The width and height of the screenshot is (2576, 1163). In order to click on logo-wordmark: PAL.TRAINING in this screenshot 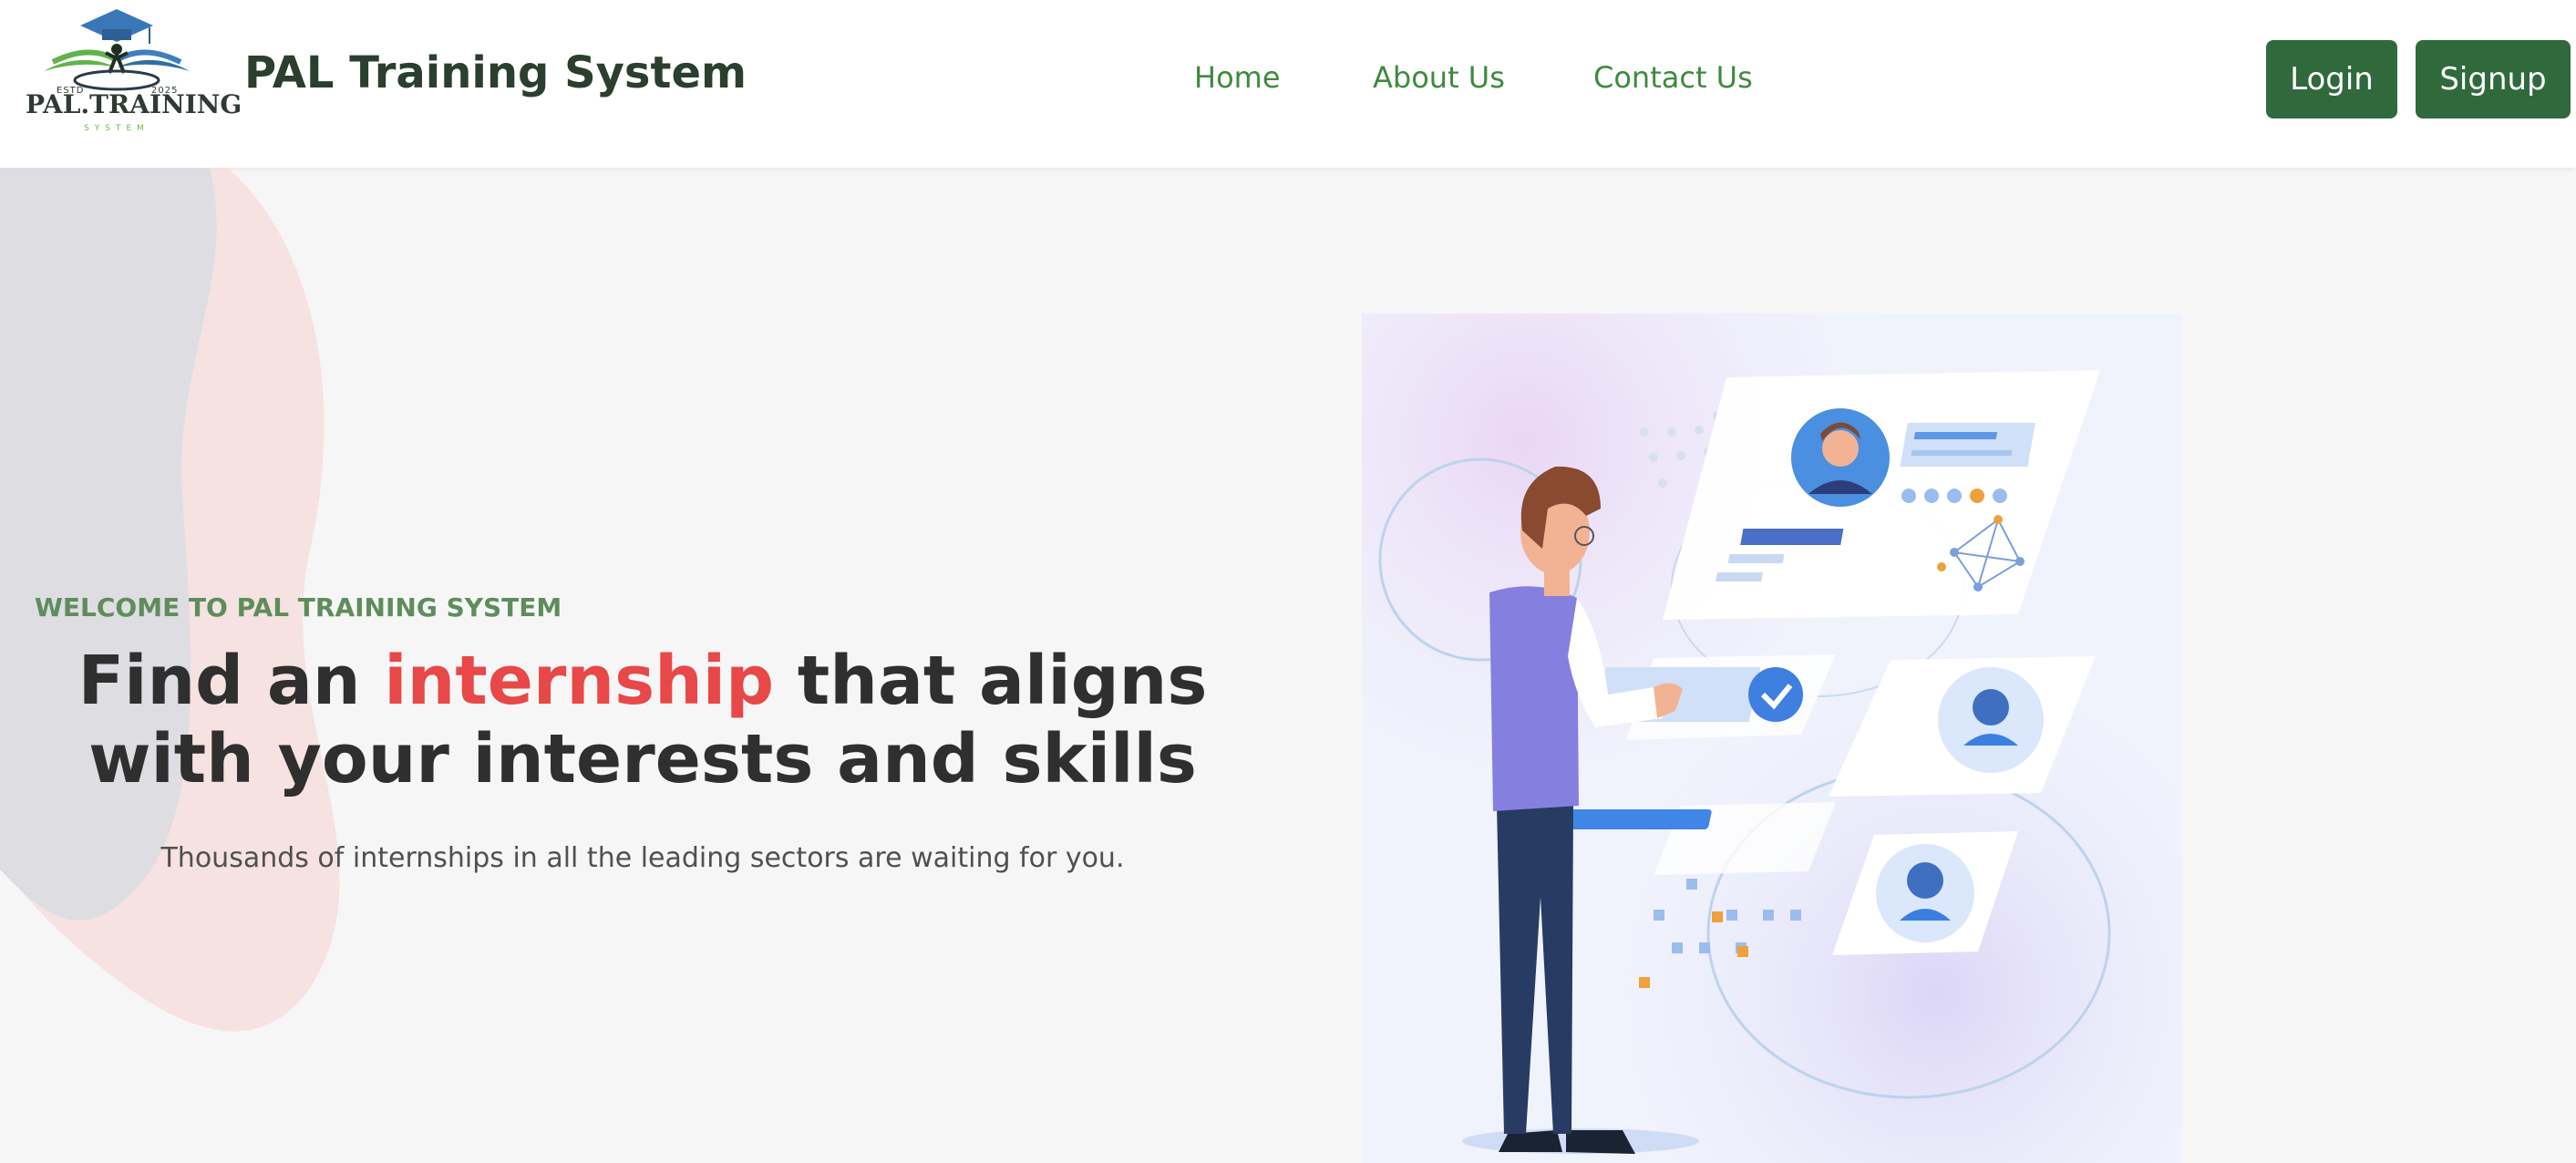, I will do `click(134, 104)`.